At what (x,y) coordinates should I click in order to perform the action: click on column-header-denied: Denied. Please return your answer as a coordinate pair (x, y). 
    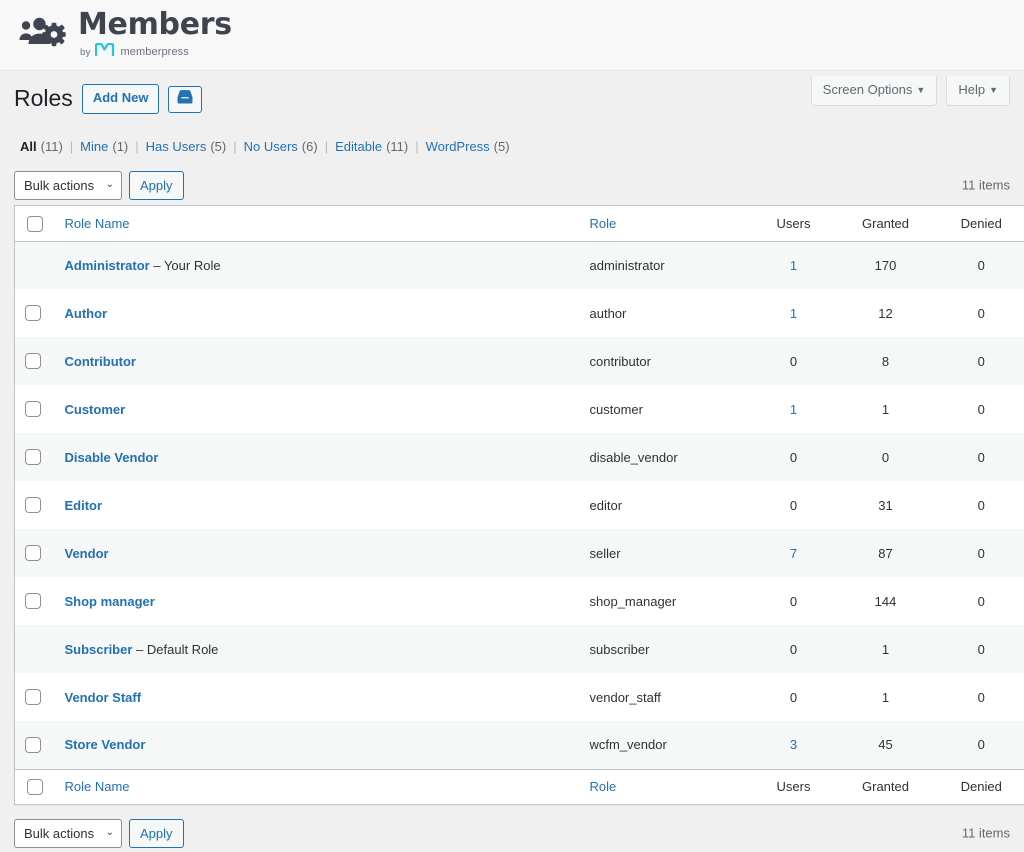
    Looking at the image, I should click on (978, 223).